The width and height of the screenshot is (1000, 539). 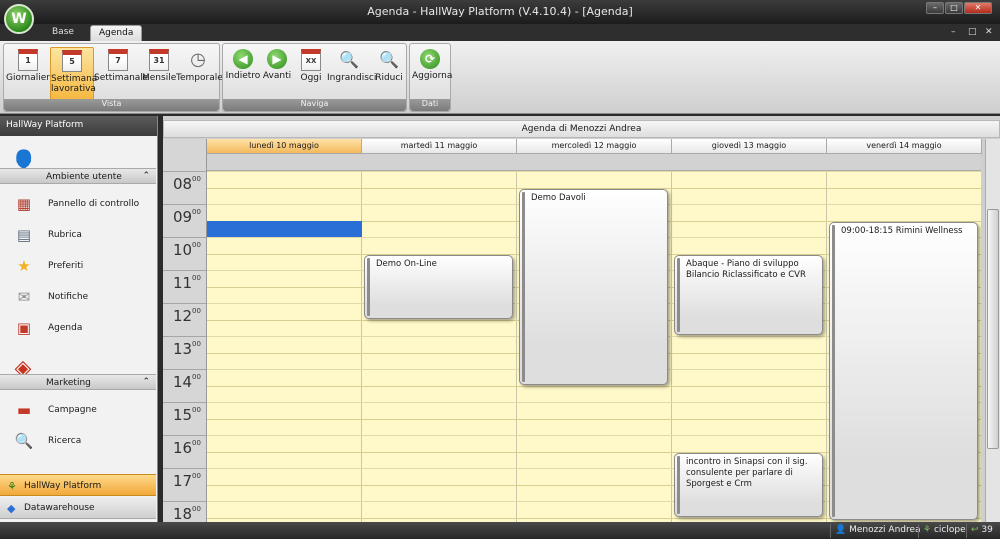 I want to click on vertical-scrollbar, so click(x=992, y=330).